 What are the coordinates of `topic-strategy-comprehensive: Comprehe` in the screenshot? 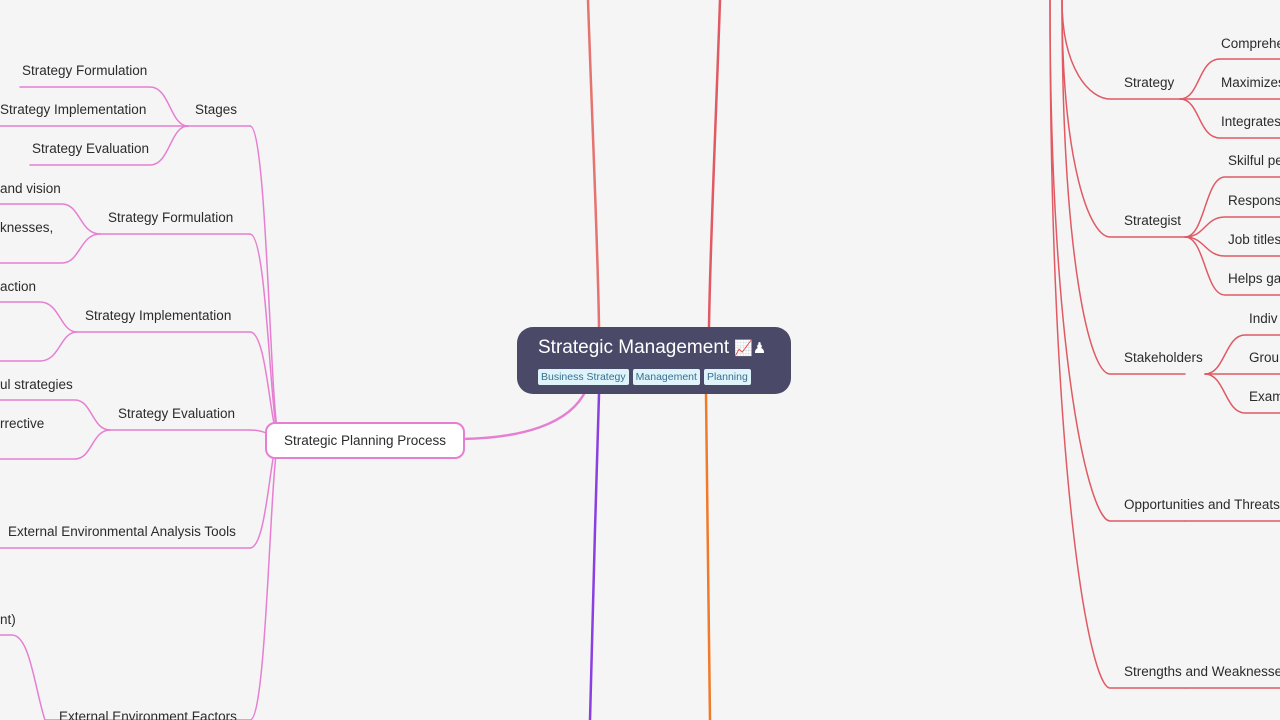 It's located at (1250, 44).